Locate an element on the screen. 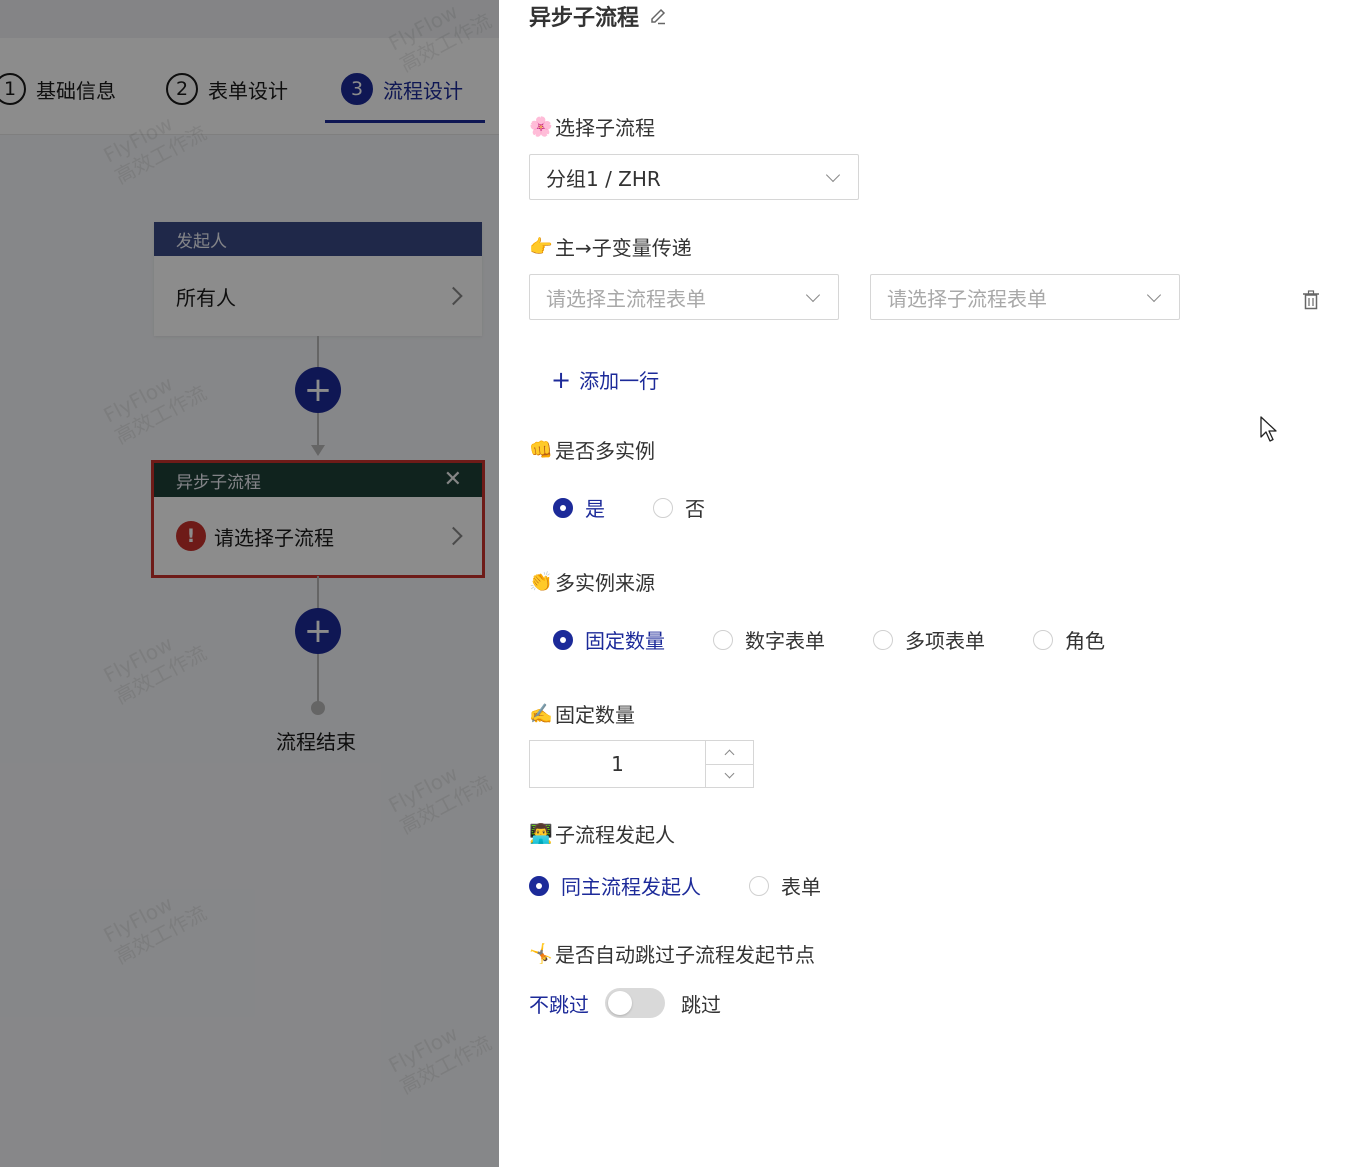 The height and width of the screenshot is (1167, 1372). fixed-count-value: 1 is located at coordinates (617, 764).